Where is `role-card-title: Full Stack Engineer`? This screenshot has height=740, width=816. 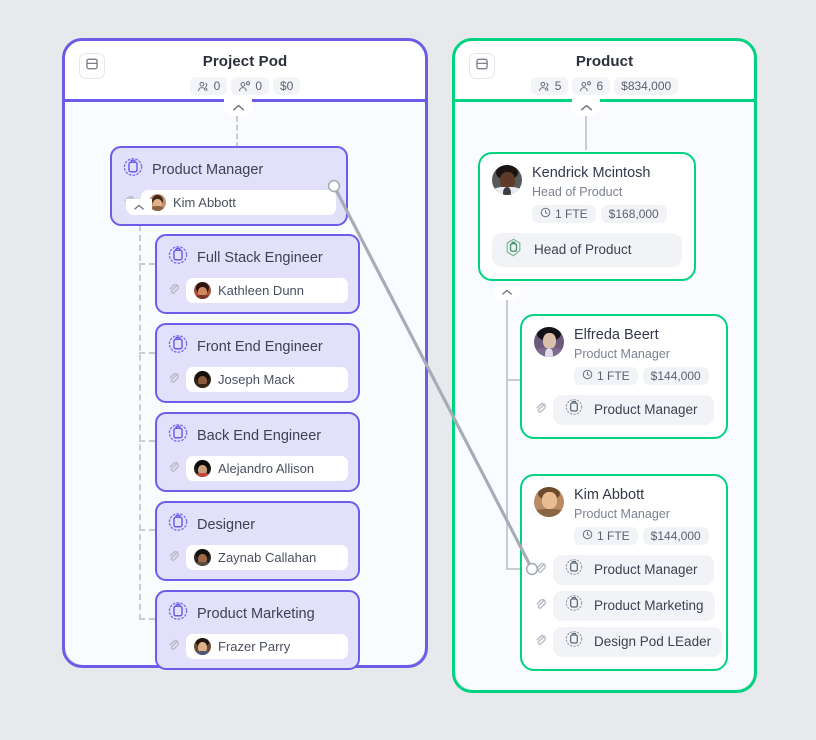
role-card-title: Full Stack Engineer is located at coordinates (260, 257).